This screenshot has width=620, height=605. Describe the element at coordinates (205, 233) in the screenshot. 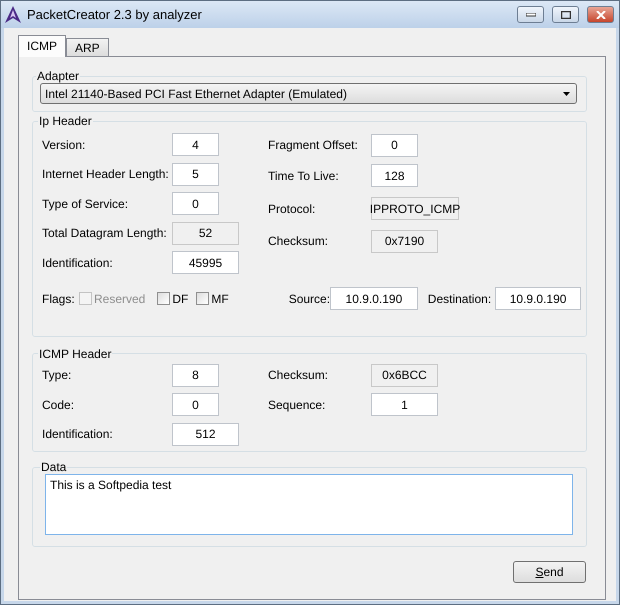

I see `text-field: 52` at that location.